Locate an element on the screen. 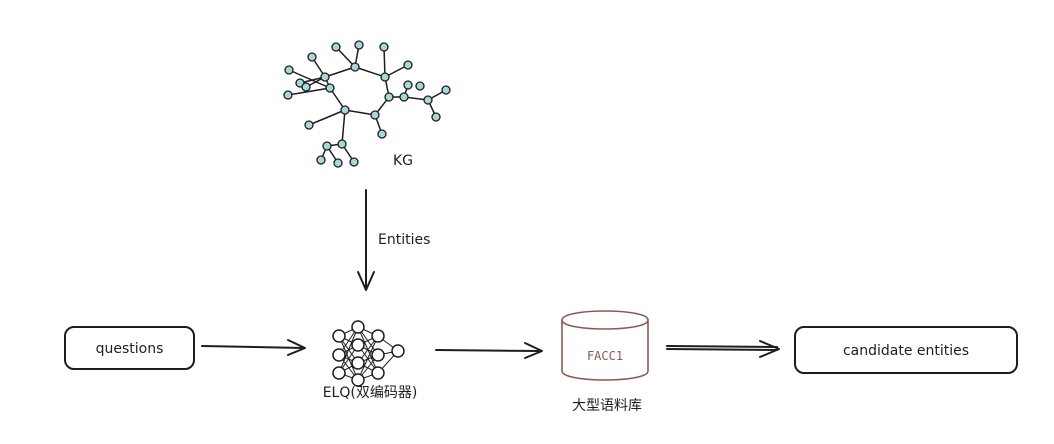 This screenshot has height=444, width=1054. corpus-label: 大型语料库 is located at coordinates (607, 406).